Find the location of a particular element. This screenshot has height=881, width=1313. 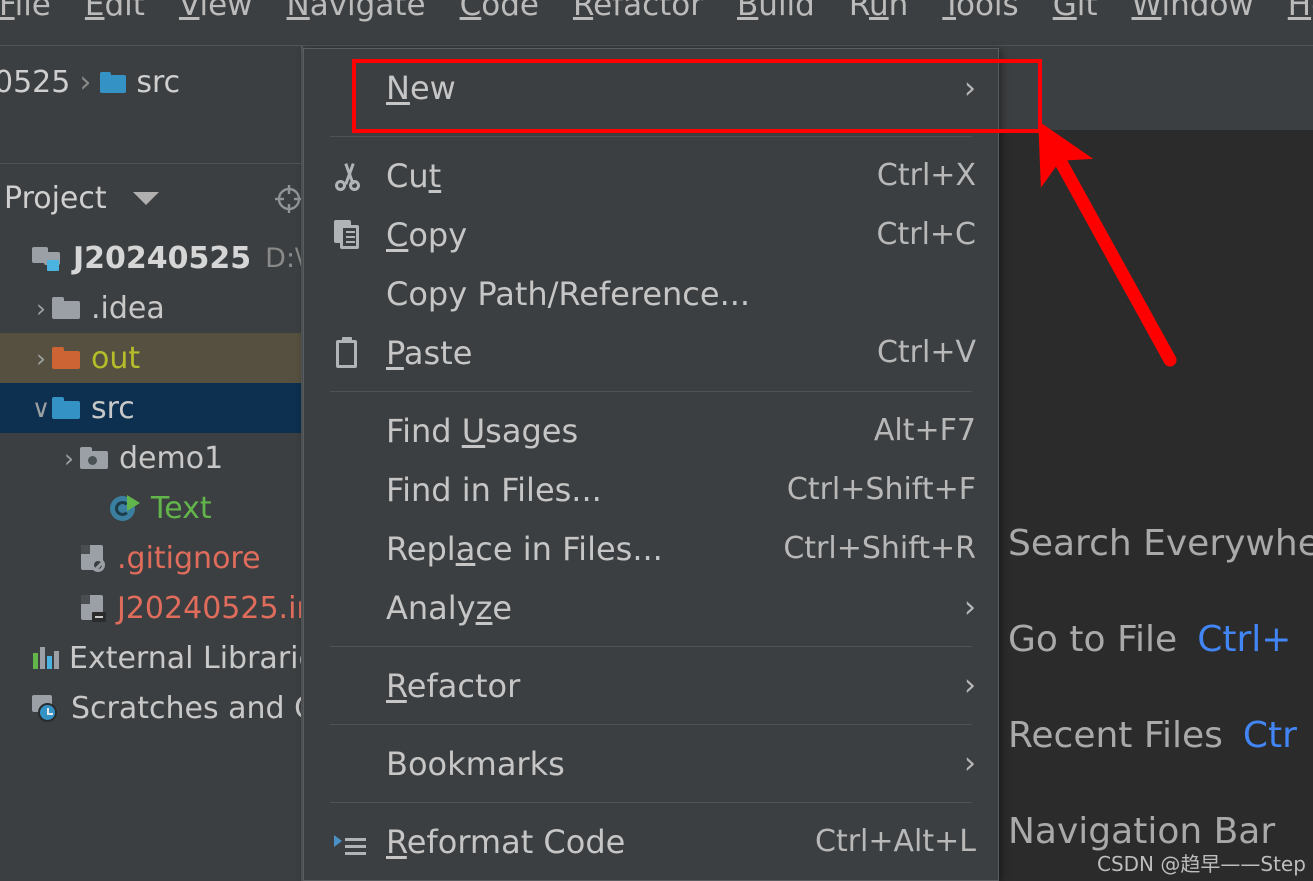

menu-item-cut: Cut Ctrl+X is located at coordinates (651, 175).